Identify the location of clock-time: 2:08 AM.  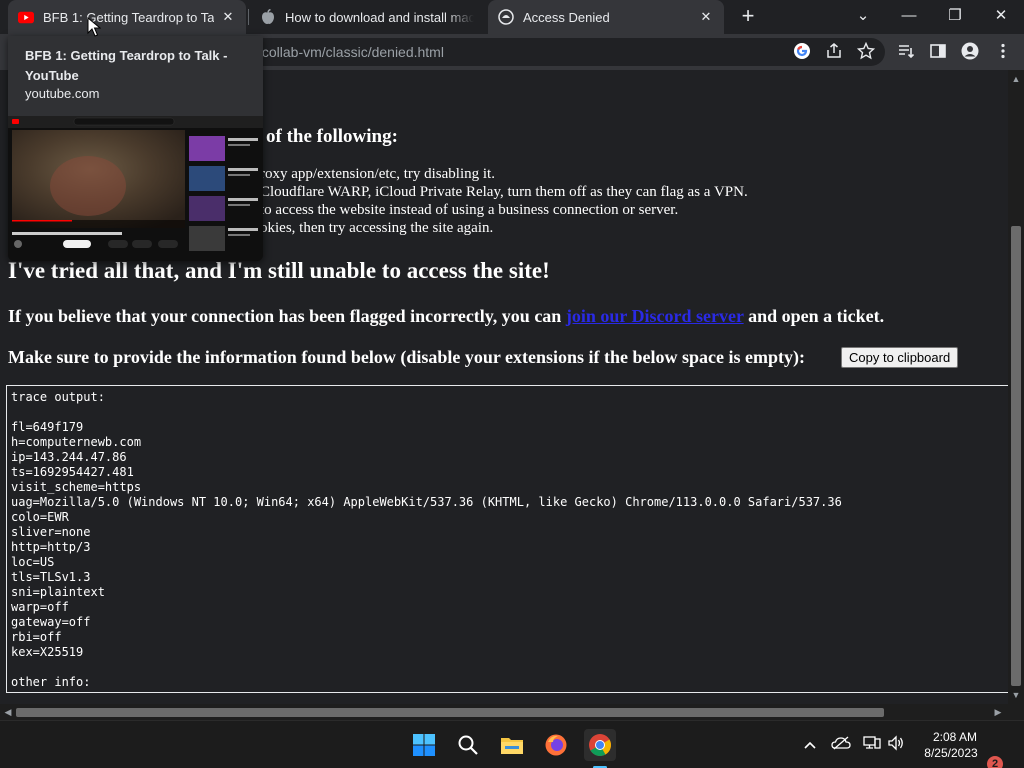
(955, 737).